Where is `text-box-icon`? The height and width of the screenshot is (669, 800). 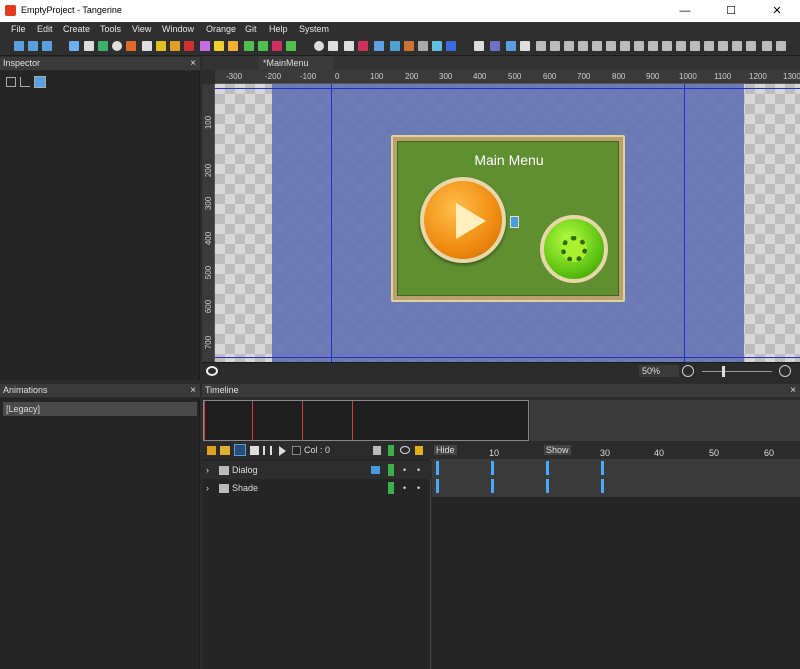 text-box-icon is located at coordinates (479, 46).